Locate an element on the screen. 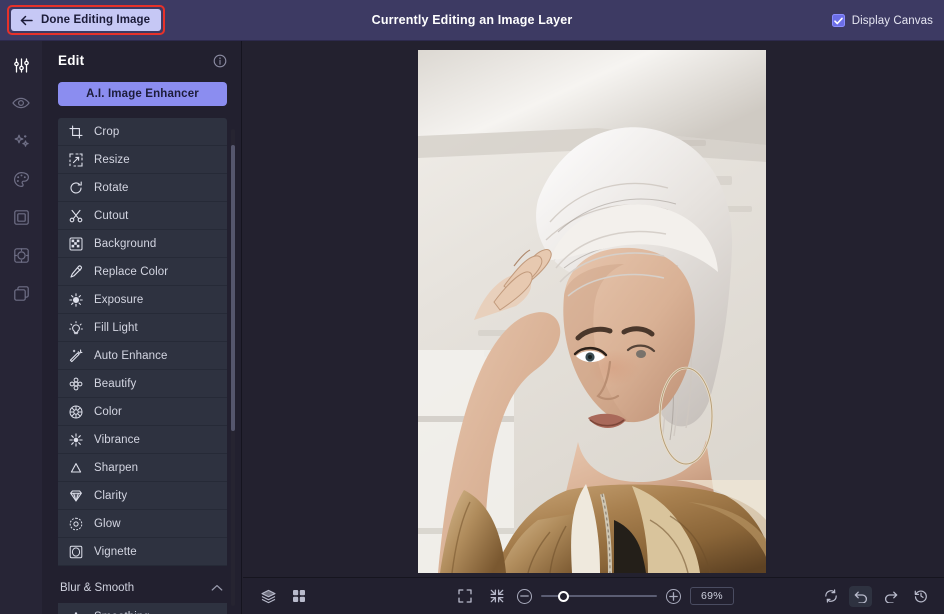 This screenshot has height=614, width=944. lightbulb-icon is located at coordinates (76, 327).